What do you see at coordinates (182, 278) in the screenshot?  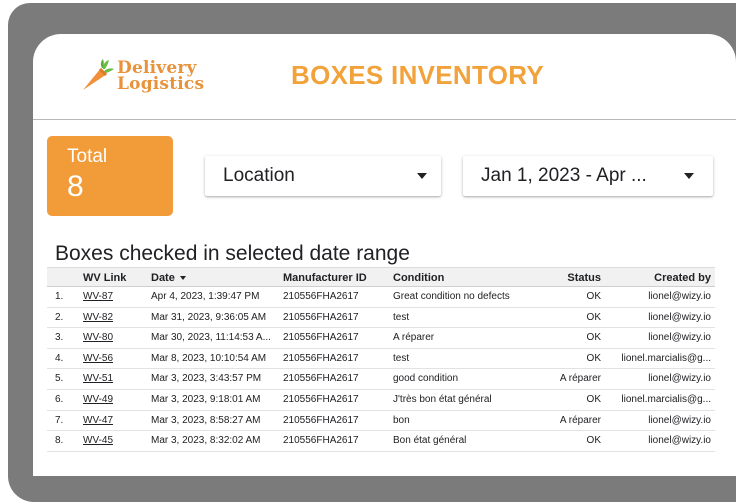 I see `sort-desc-icon` at bounding box center [182, 278].